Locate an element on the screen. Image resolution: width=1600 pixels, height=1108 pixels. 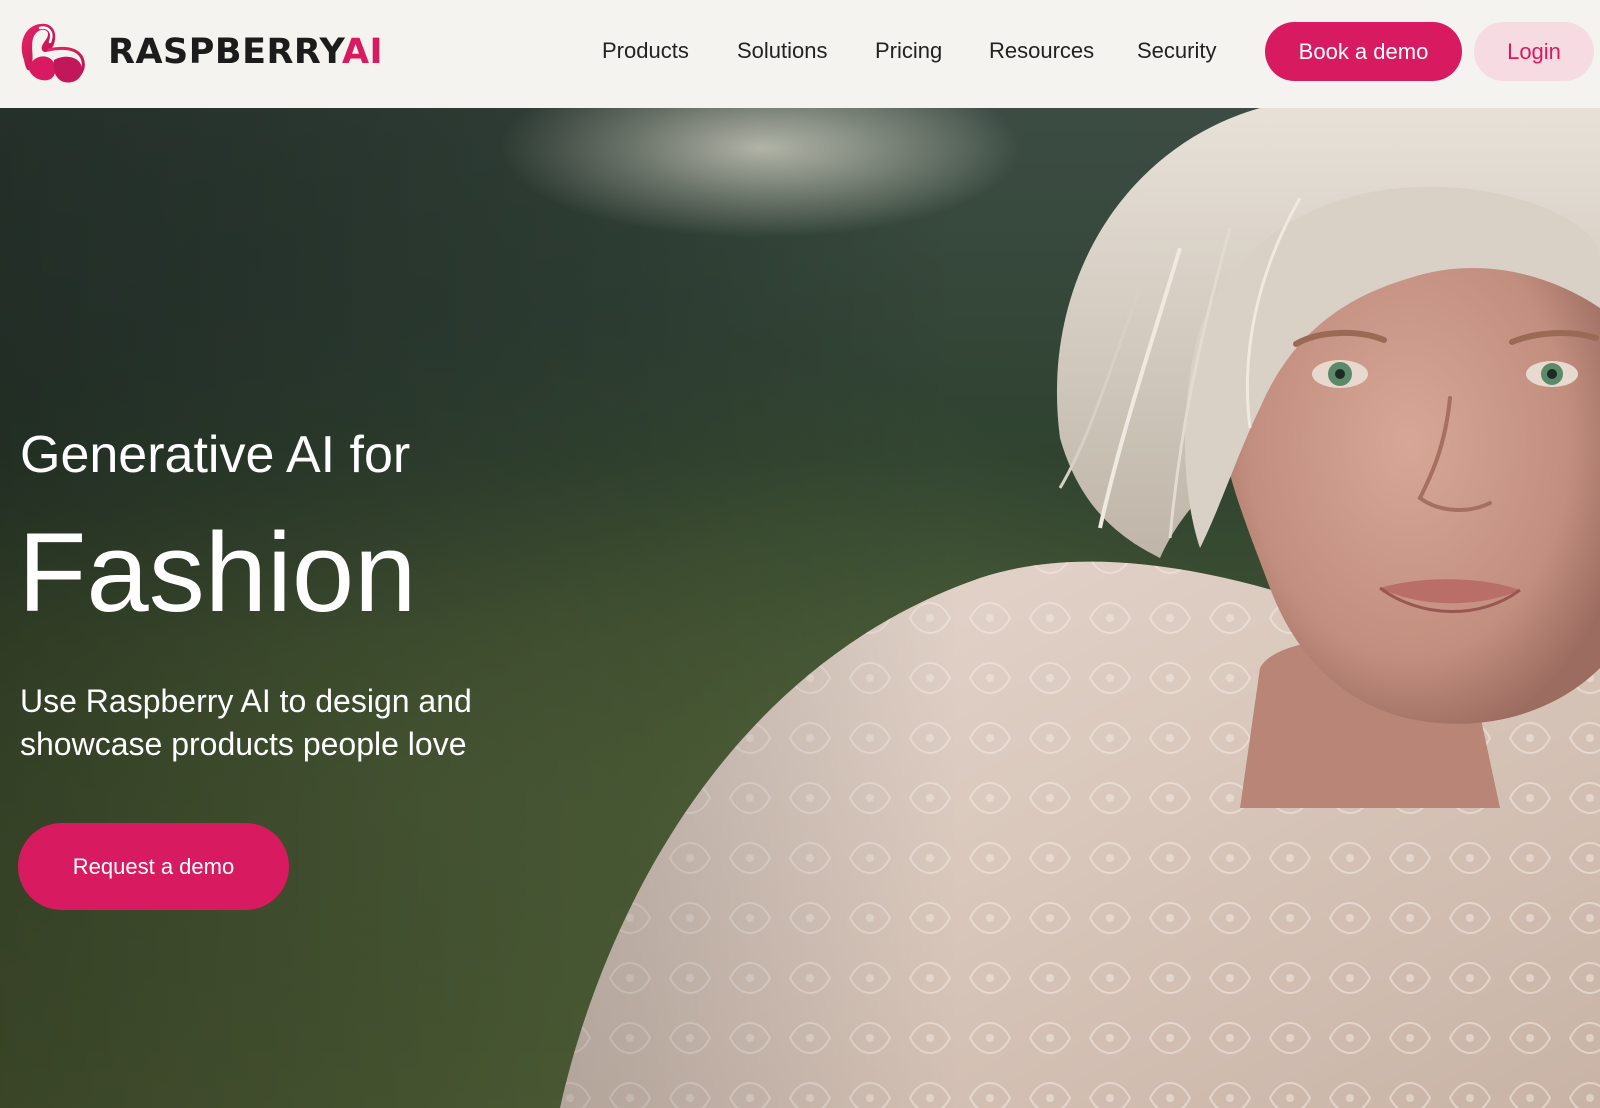
nav-solutions: Solutions is located at coordinates (782, 51).